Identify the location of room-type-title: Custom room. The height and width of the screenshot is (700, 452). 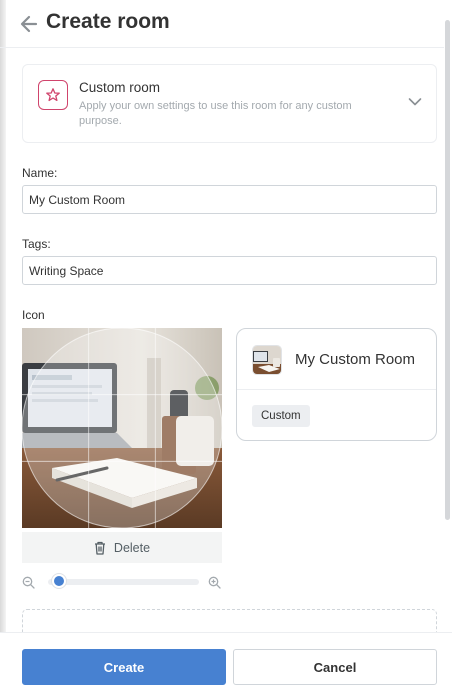
(120, 87).